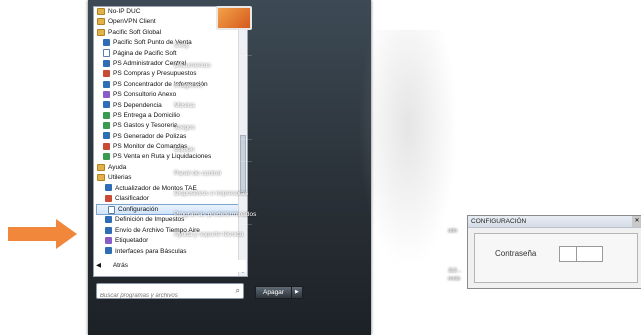  What do you see at coordinates (145, 53) in the screenshot?
I see `program-label: Página de Pacific Soft` at bounding box center [145, 53].